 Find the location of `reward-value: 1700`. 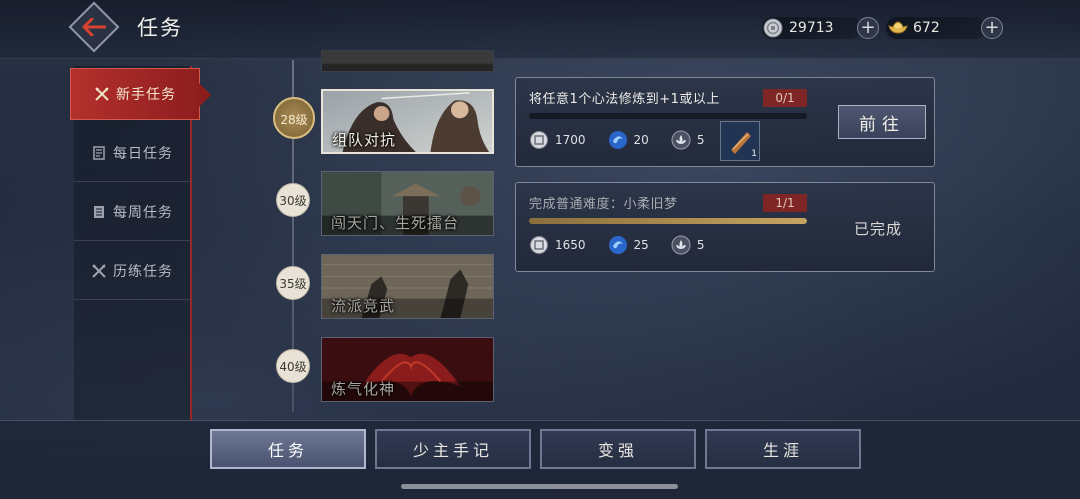

reward-value: 1700 is located at coordinates (570, 140).